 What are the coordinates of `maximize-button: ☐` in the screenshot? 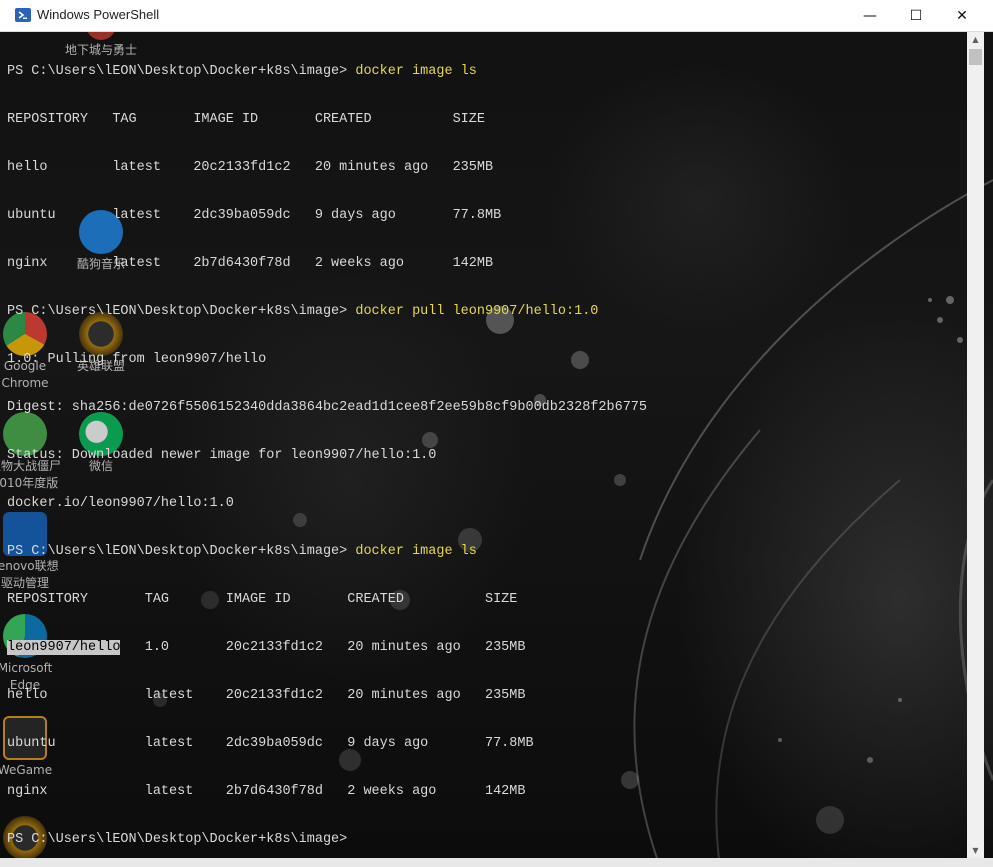 It's located at (916, 15).